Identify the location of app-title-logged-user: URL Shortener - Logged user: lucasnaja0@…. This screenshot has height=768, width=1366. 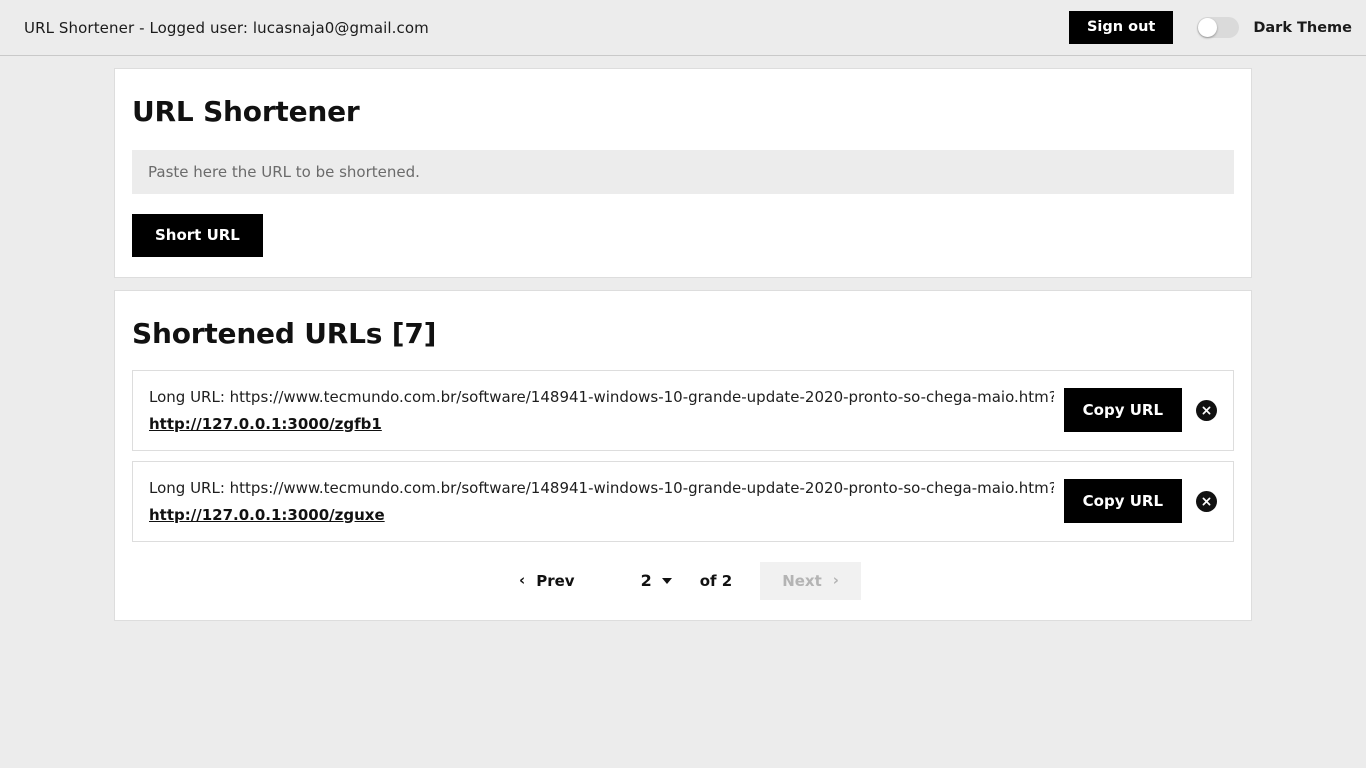
(226, 27).